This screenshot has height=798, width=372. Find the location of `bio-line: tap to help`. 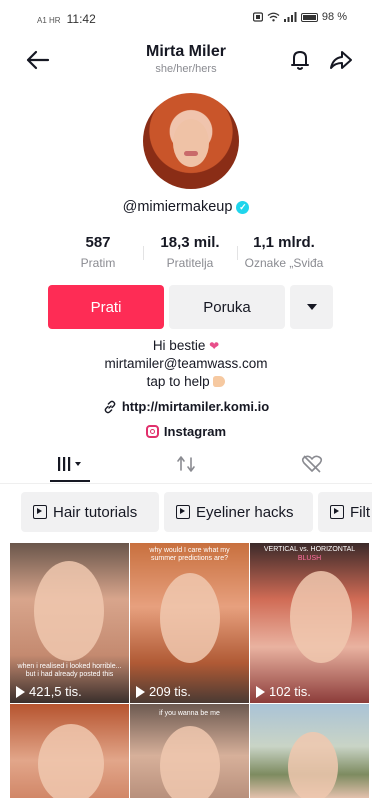

bio-line: tap to help is located at coordinates (186, 381).